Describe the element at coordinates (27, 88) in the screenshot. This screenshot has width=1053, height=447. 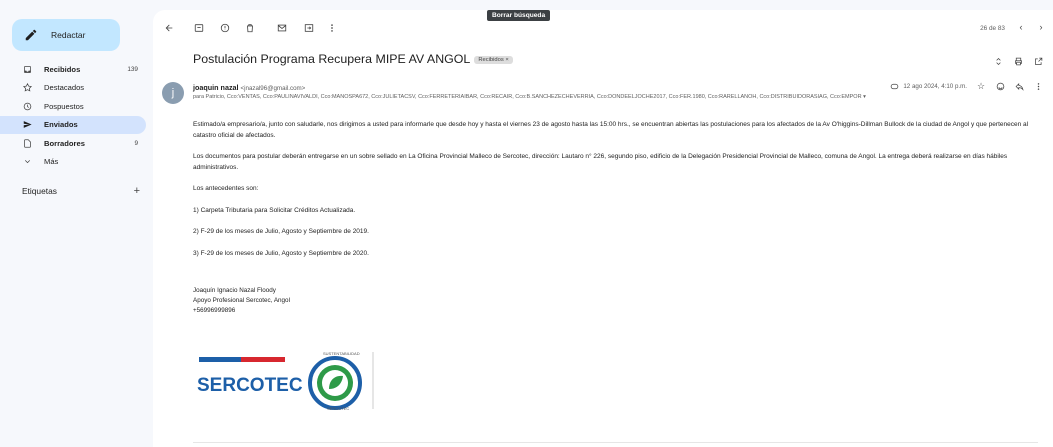
I see `star-icon` at that location.